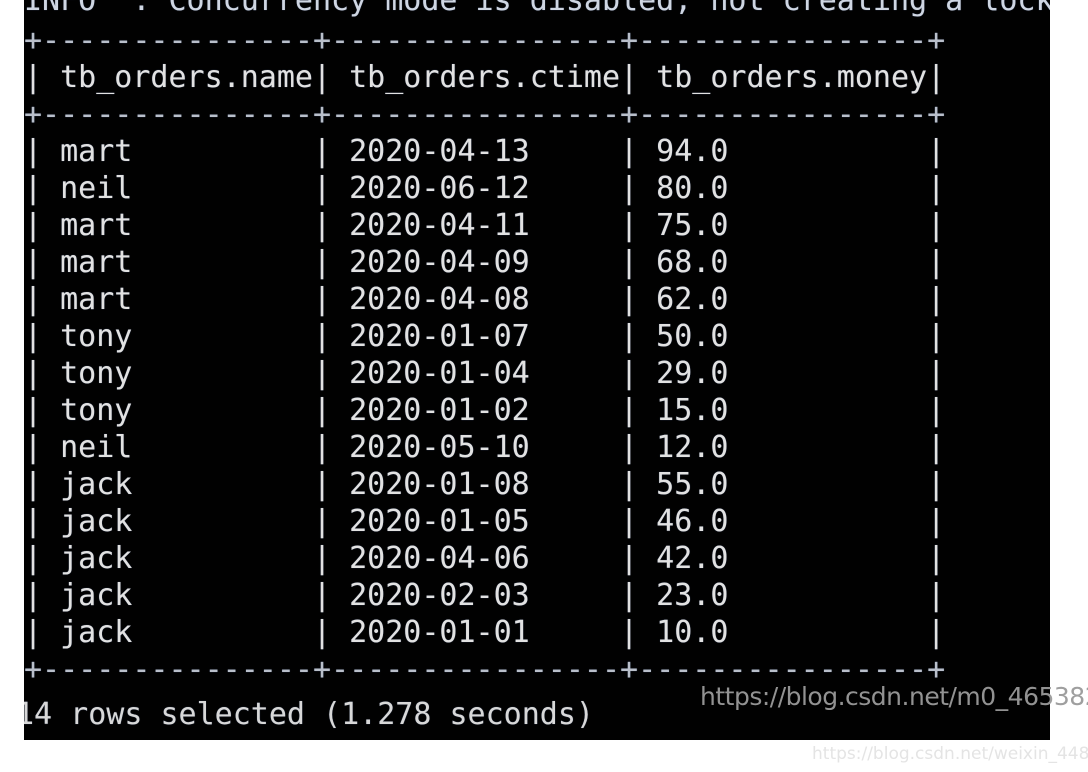 Image resolution: width=1088 pixels, height=772 pixels. Describe the element at coordinates (485, 484) in the screenshot. I see `table-row: | jack | 2020-01-08 | 55.0 |` at that location.